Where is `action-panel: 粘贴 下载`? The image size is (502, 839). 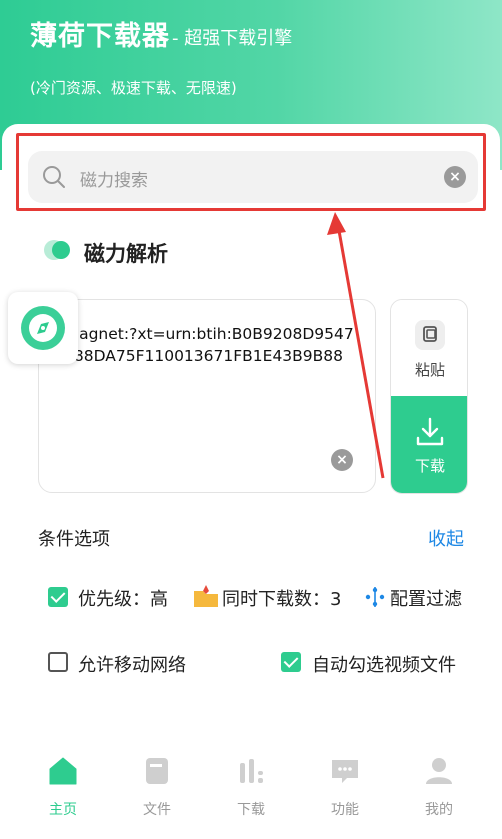 action-panel: 粘贴 下载 is located at coordinates (429, 396).